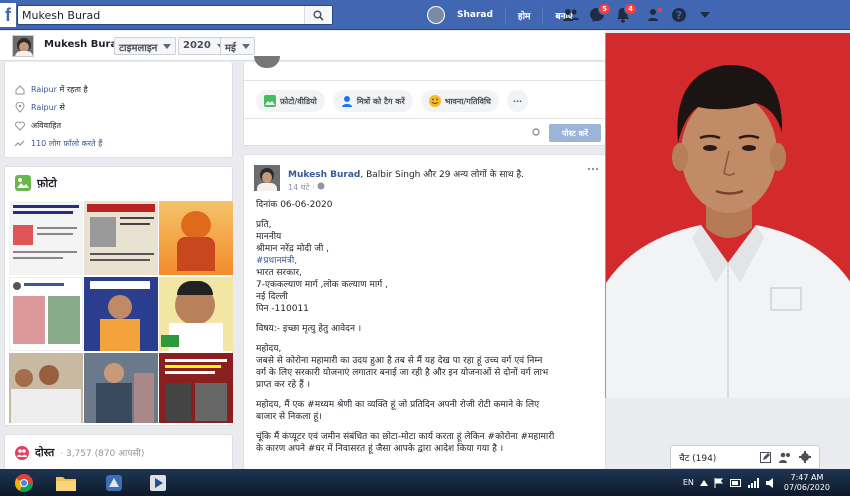  What do you see at coordinates (279, 273) in the screenshot?
I see `post-line: भारत सरकार,` at bounding box center [279, 273].